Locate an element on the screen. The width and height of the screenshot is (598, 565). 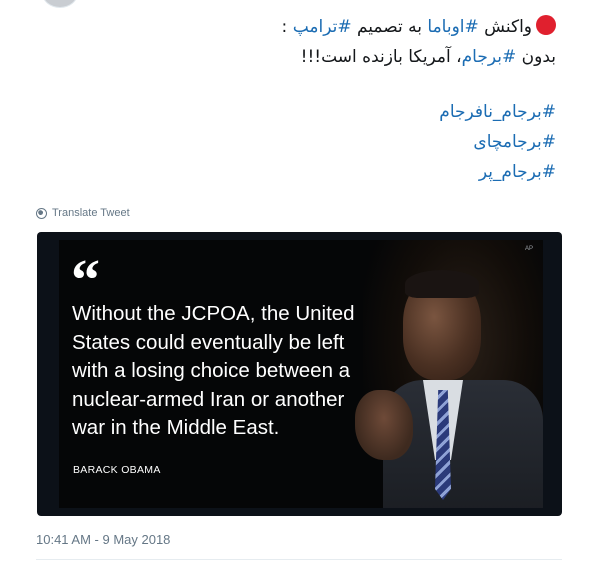
translate-tweet-link: Translate Tweet is located at coordinates (83, 213).